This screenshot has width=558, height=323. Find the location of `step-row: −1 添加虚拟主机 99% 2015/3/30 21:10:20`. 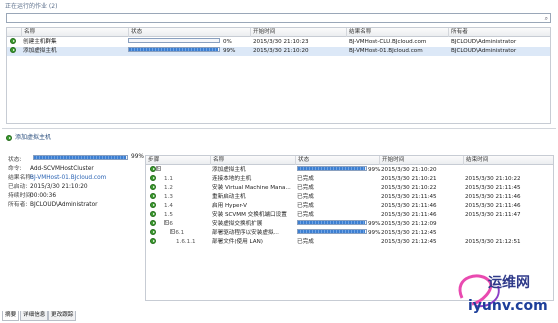

step-row: −1 添加虚拟主机 99% 2015/3/30 21:10:20 is located at coordinates (349, 170).